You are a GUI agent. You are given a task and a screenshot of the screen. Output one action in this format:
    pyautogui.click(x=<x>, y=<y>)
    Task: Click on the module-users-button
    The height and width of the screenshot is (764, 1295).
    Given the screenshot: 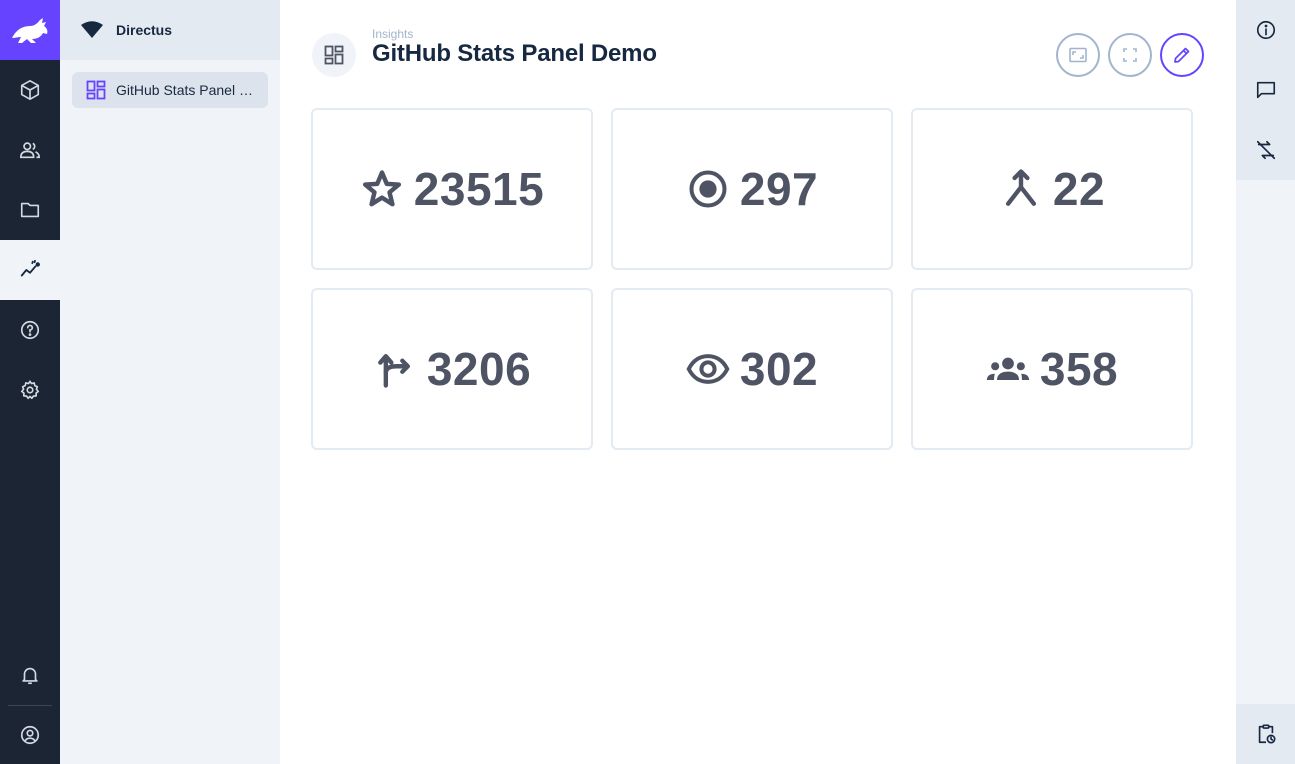 What is the action you would take?
    pyautogui.click(x=30, y=150)
    